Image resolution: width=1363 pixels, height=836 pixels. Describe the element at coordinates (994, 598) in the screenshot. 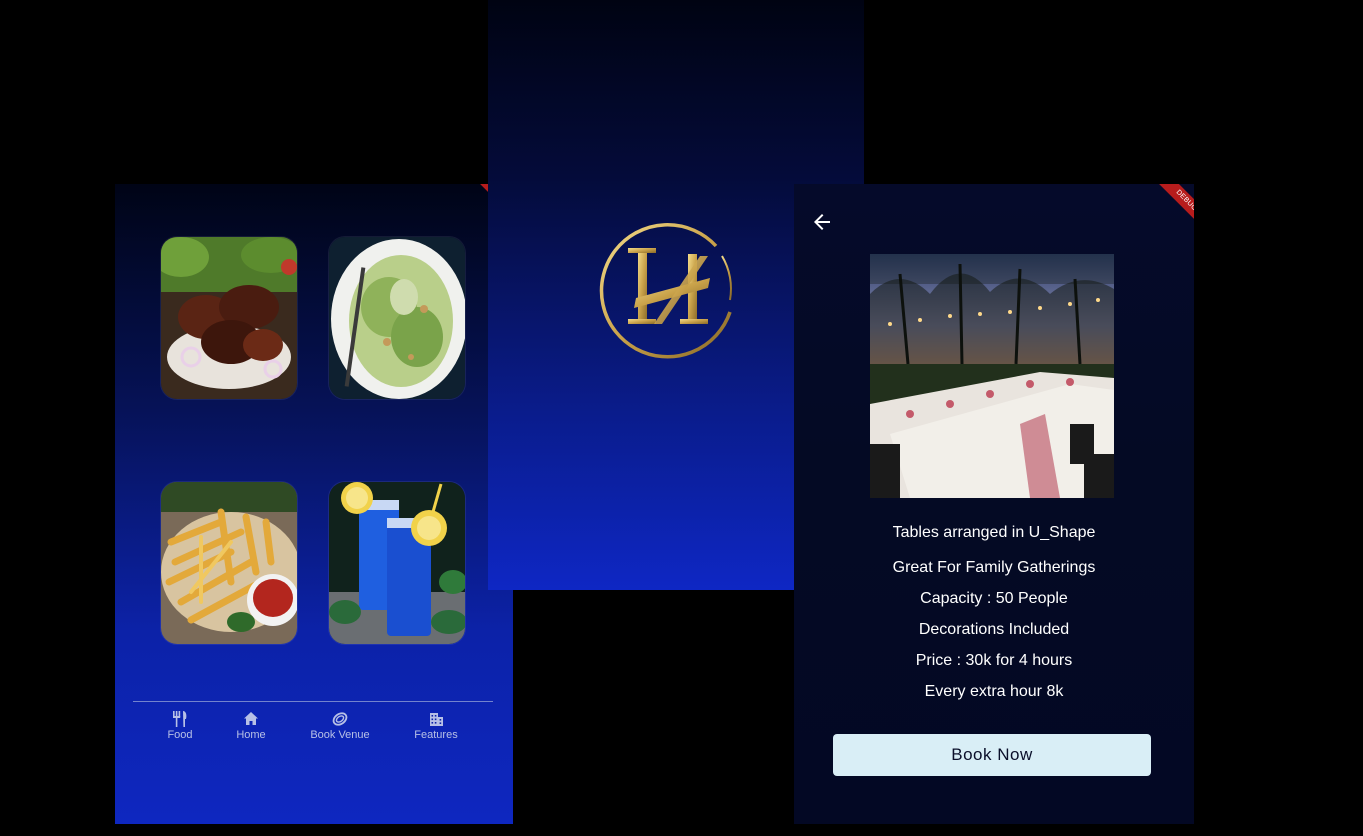

I see `venue-capacity-text: Capacity : 50 People` at that location.